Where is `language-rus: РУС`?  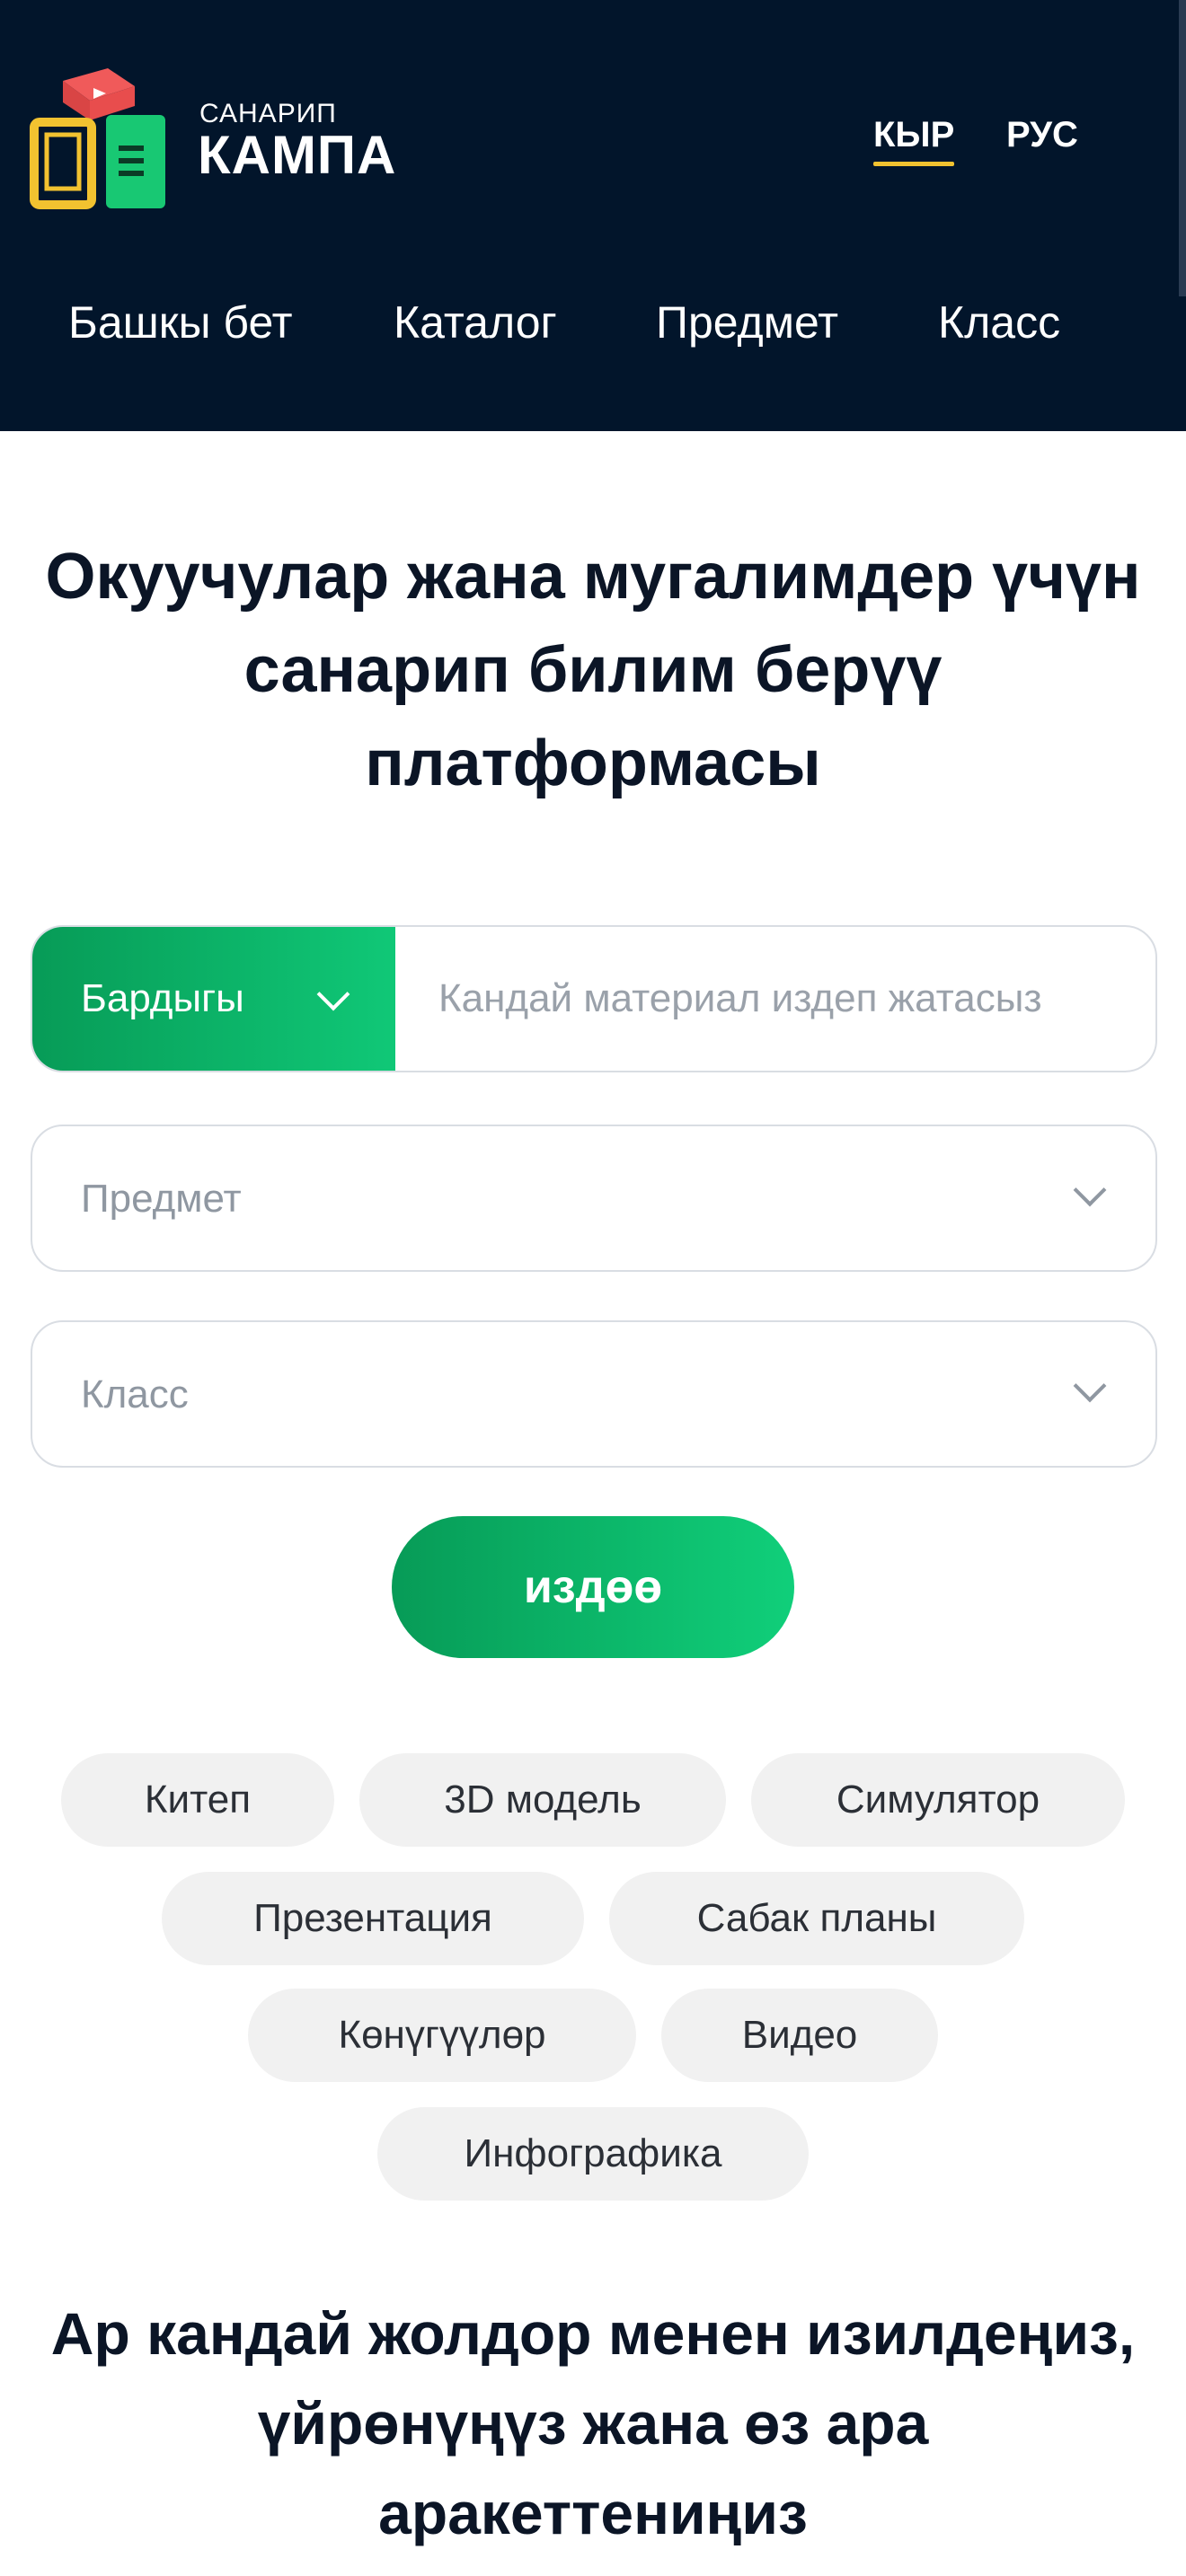
language-rus: РУС is located at coordinates (1042, 135).